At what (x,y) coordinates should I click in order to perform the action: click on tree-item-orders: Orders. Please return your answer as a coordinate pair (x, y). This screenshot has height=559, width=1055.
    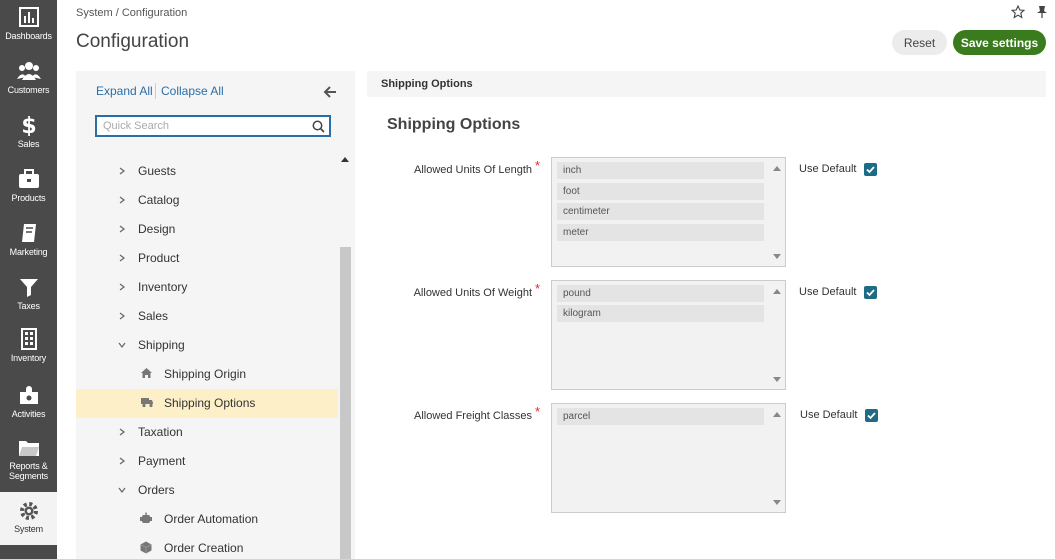
    Looking at the image, I should click on (207, 490).